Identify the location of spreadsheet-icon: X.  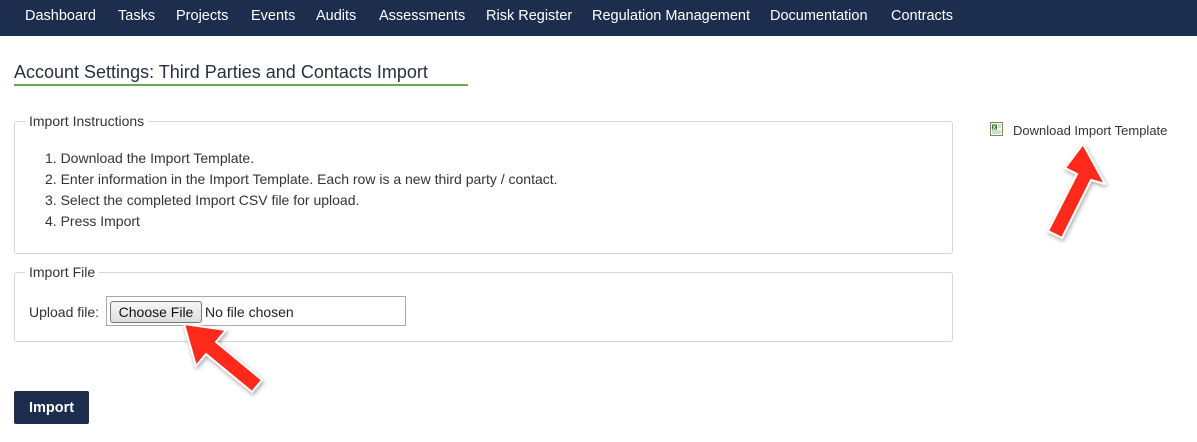
(996, 129).